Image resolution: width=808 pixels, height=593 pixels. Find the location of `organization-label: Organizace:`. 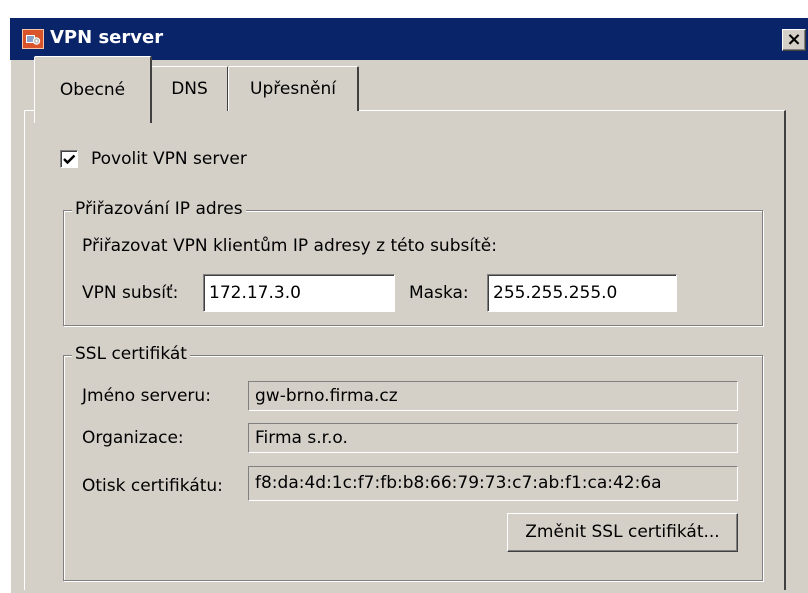

organization-label: Organizace: is located at coordinates (133, 438).